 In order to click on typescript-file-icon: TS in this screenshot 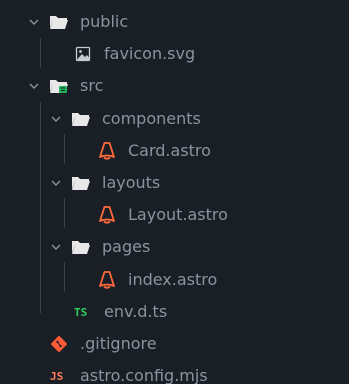, I will do `click(83, 312)`.